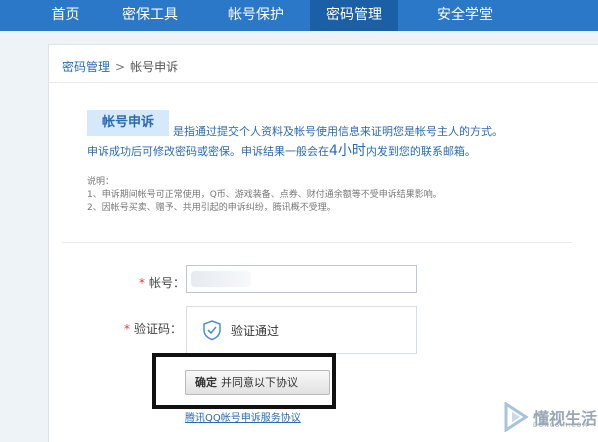 This screenshot has height=442, width=598. I want to click on nav-item-home: 首页, so click(65, 15).